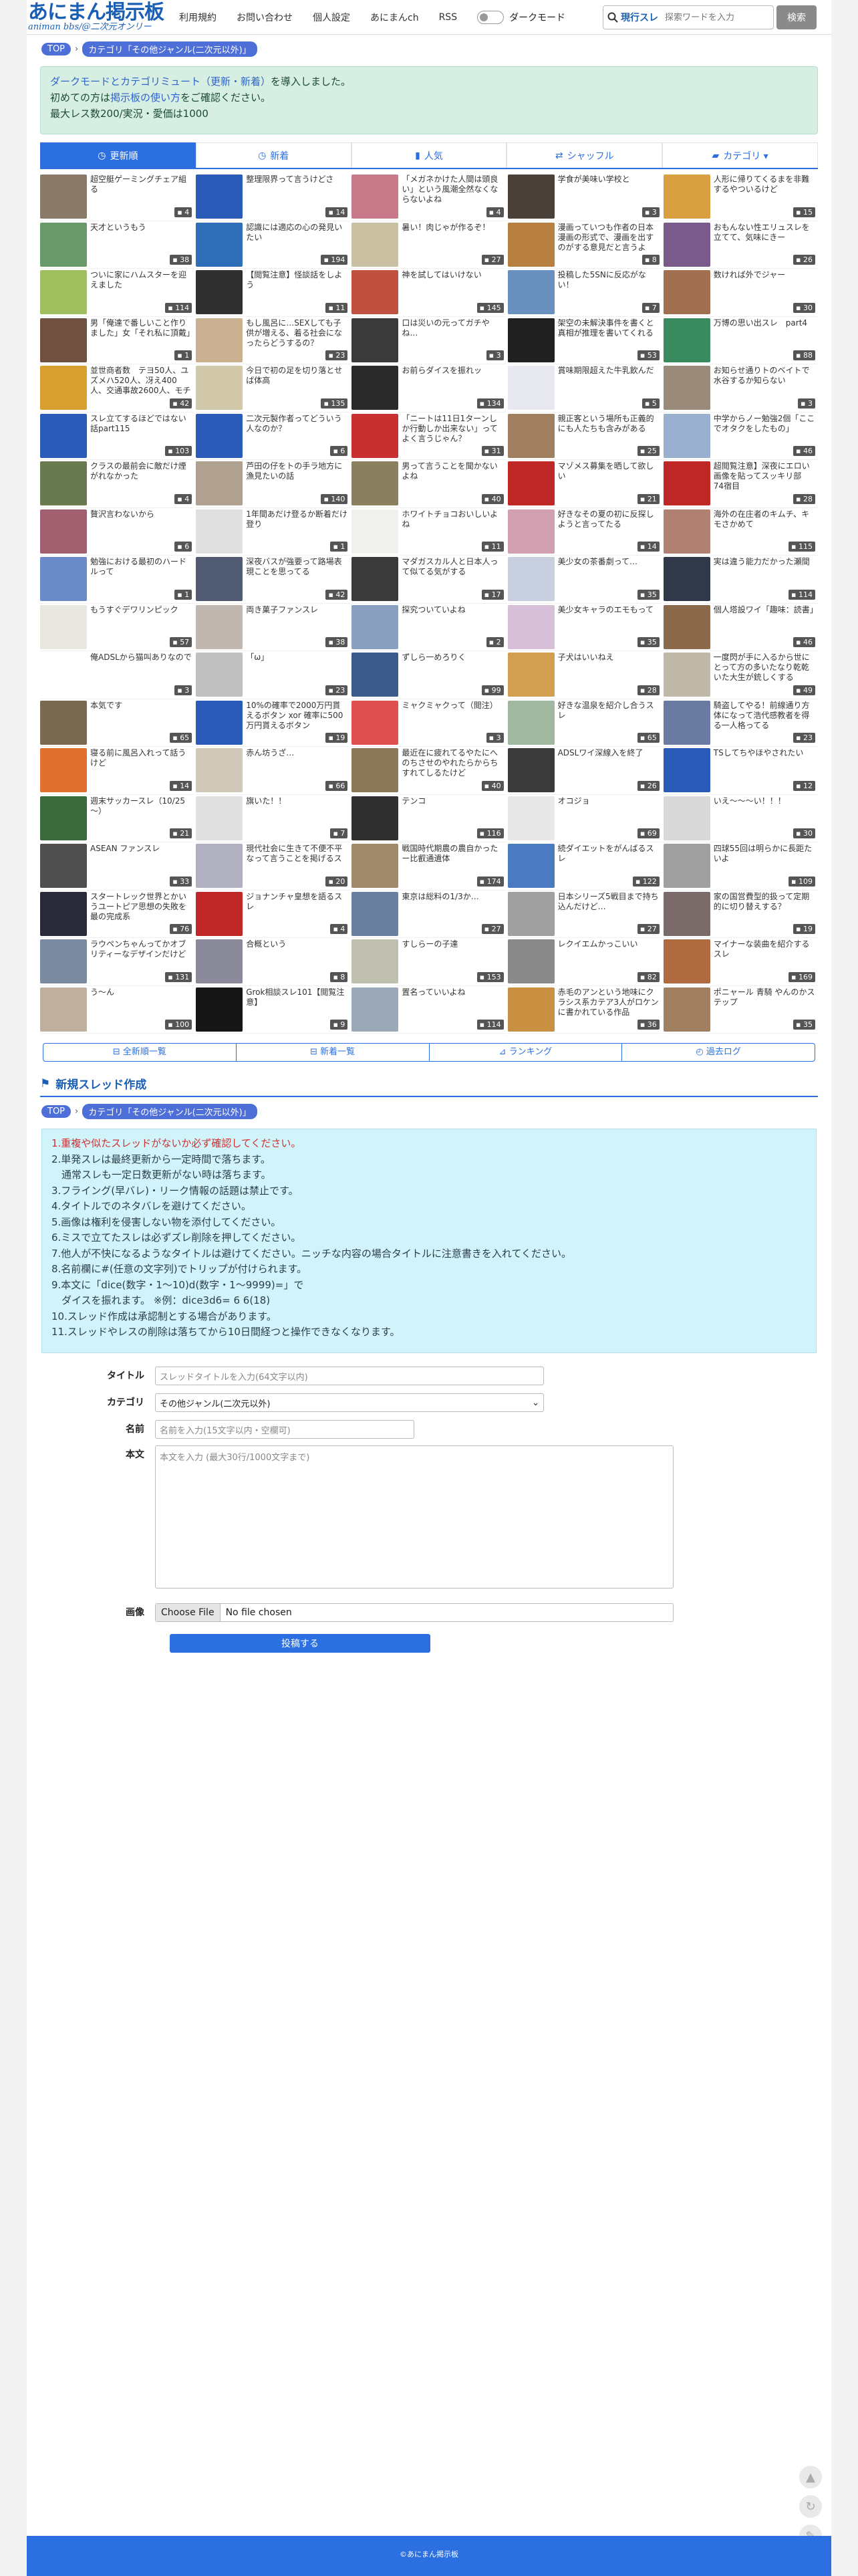 Image resolution: width=858 pixels, height=2576 pixels. Describe the element at coordinates (740, 1010) in the screenshot. I see `thread-item: ポニャール 青騎 やんのかステップ ▪ 35` at that location.